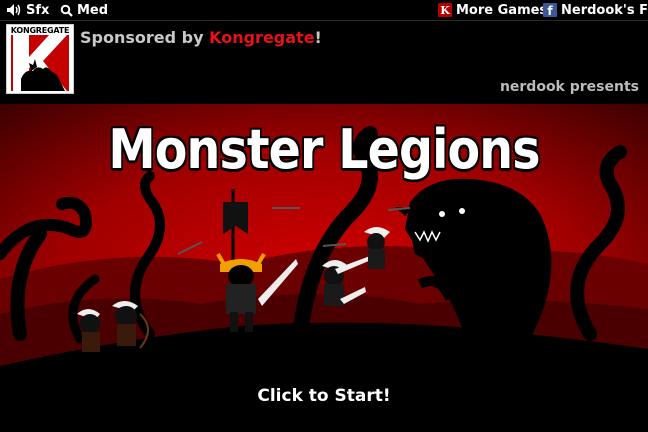  I want to click on magnifier-icon, so click(66, 10).